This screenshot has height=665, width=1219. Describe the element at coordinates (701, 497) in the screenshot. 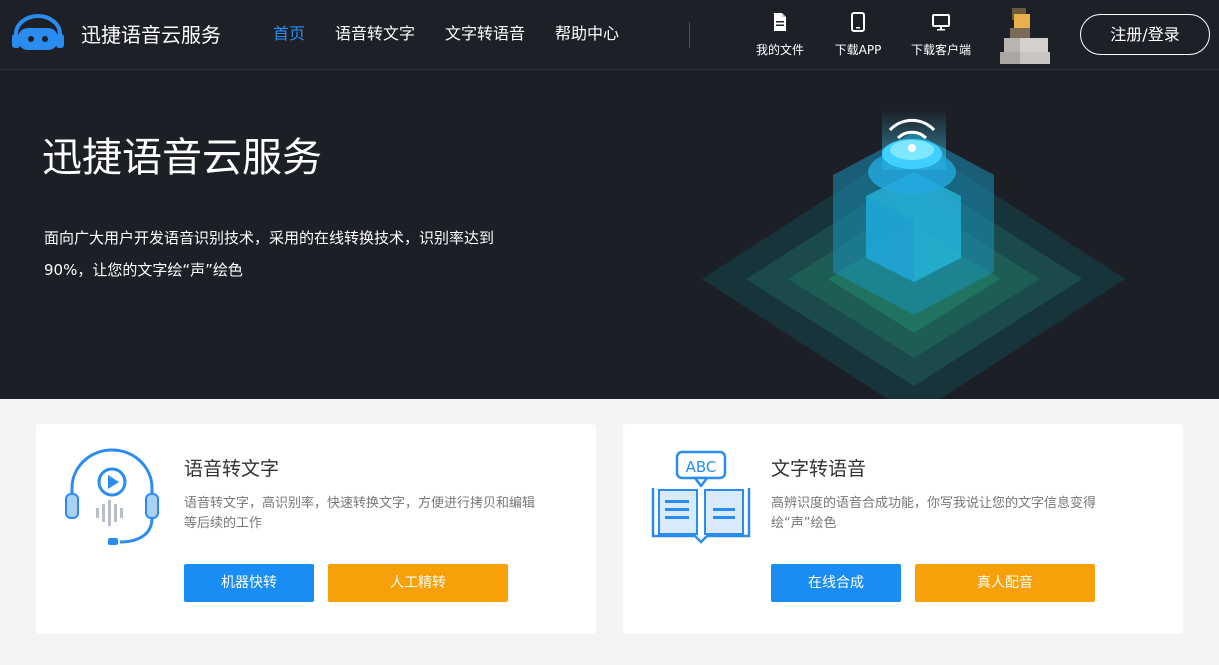

I see `open-book-abc-icon: ABC` at that location.